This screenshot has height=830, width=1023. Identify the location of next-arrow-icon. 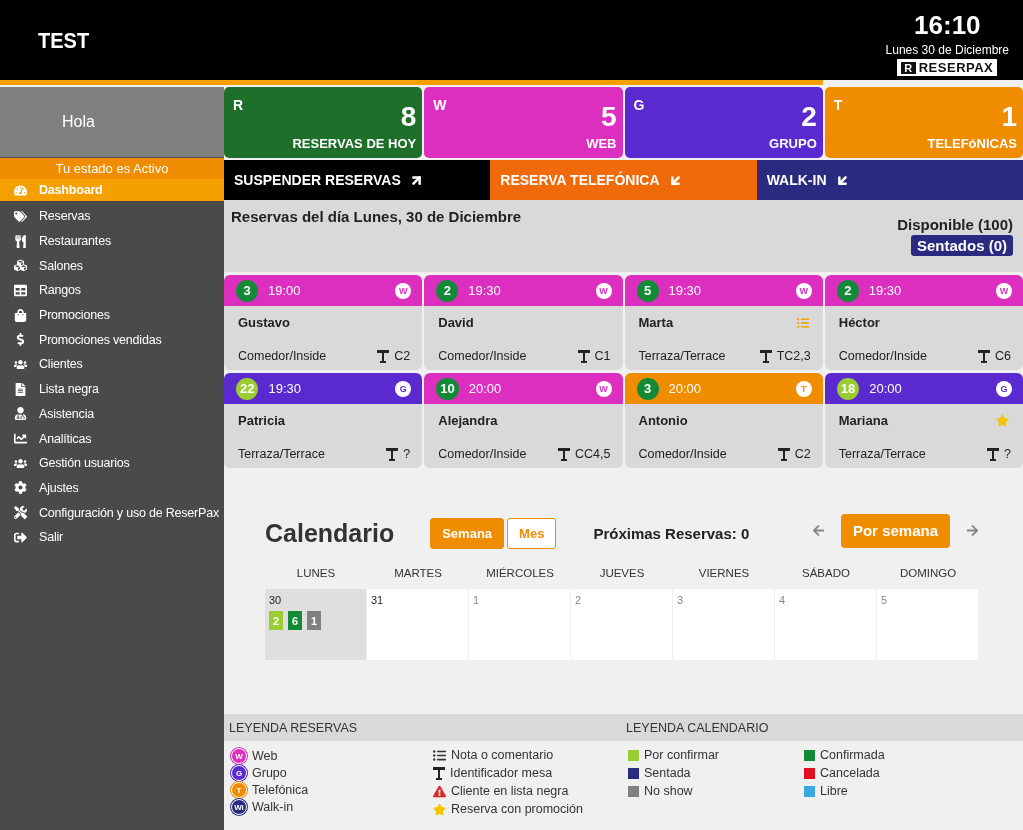
(972, 530).